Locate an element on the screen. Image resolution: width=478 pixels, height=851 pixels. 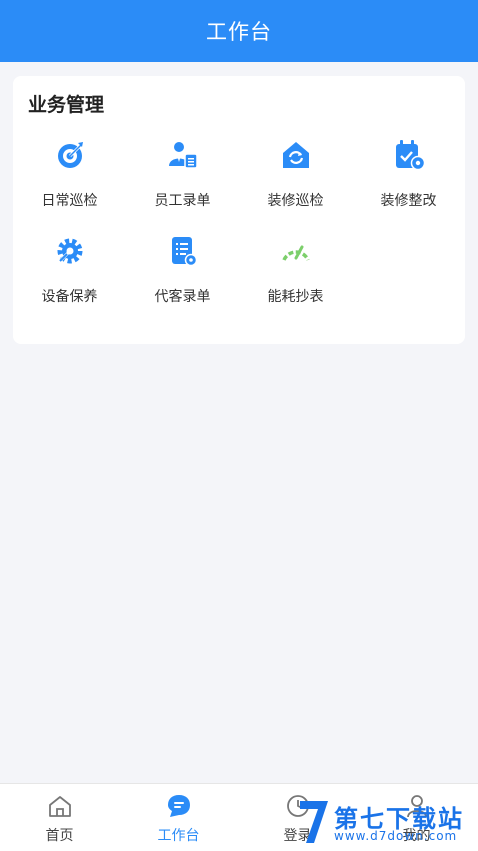
staff-list-icon is located at coordinates (183, 155).